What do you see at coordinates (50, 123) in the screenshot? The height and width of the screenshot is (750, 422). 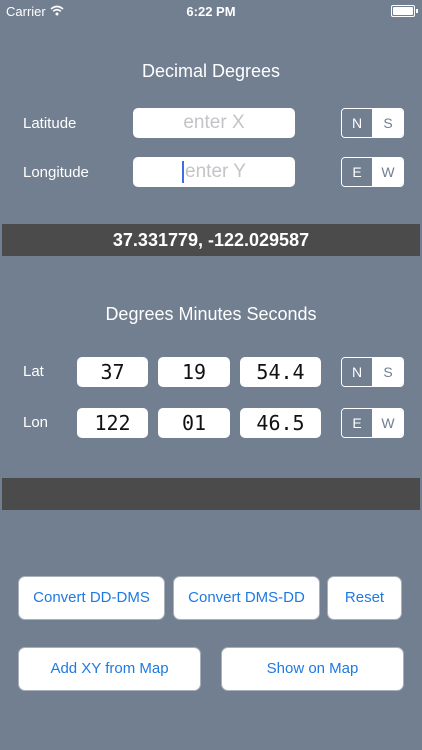 I see `latitude-label: Latitude` at bounding box center [50, 123].